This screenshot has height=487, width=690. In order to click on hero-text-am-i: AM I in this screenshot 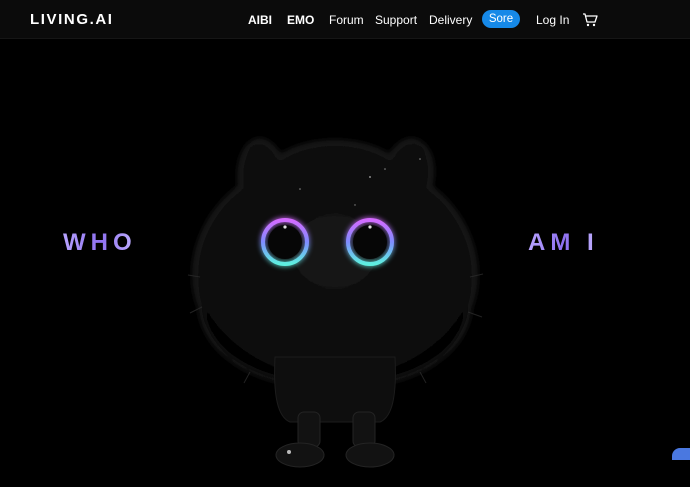, I will do `click(563, 242)`.